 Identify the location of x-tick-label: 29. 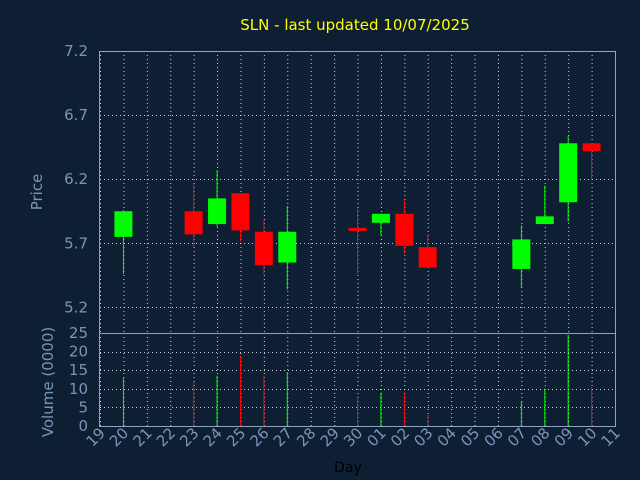
(330, 437).